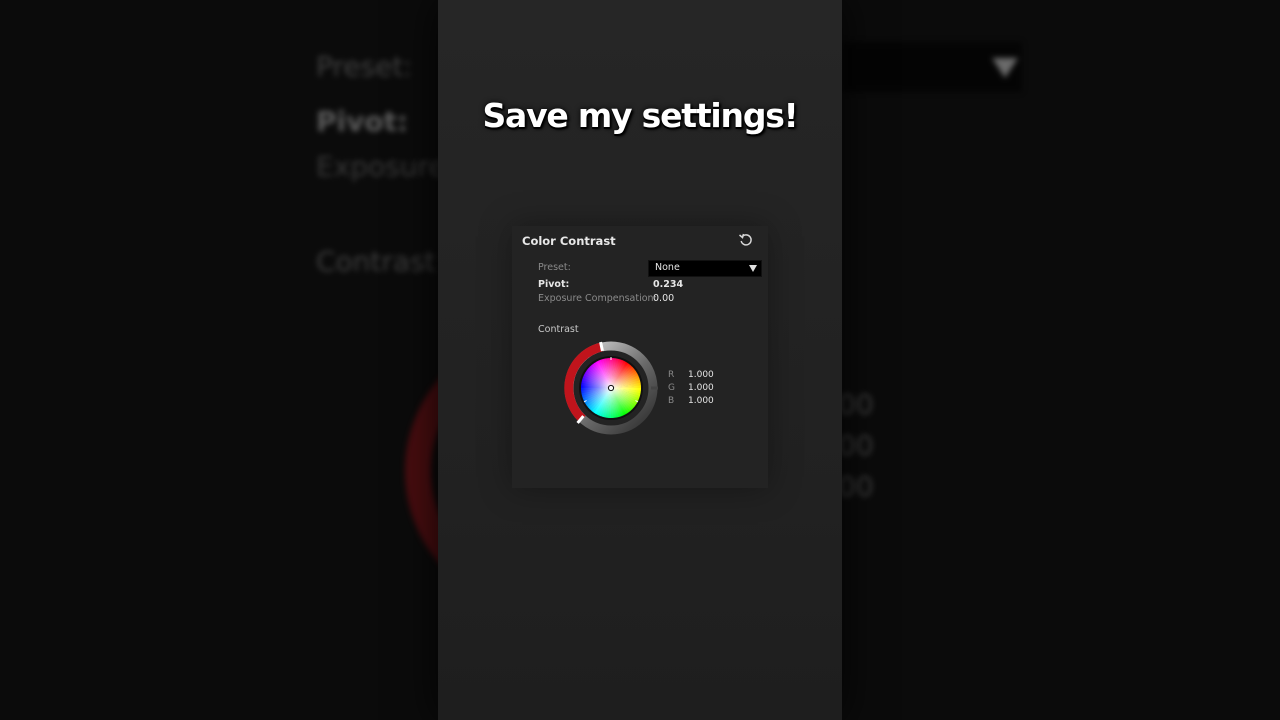 The image size is (1280, 720). What do you see at coordinates (701, 375) in the screenshot?
I see `red-value: 1.000` at bounding box center [701, 375].